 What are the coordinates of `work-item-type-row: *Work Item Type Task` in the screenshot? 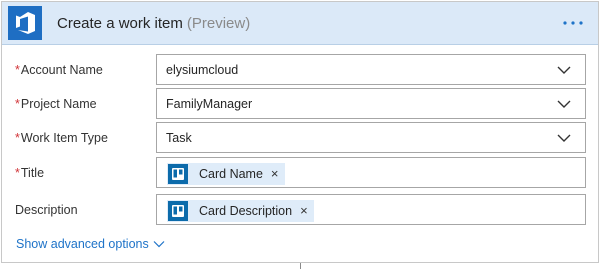 It's located at (300, 138).